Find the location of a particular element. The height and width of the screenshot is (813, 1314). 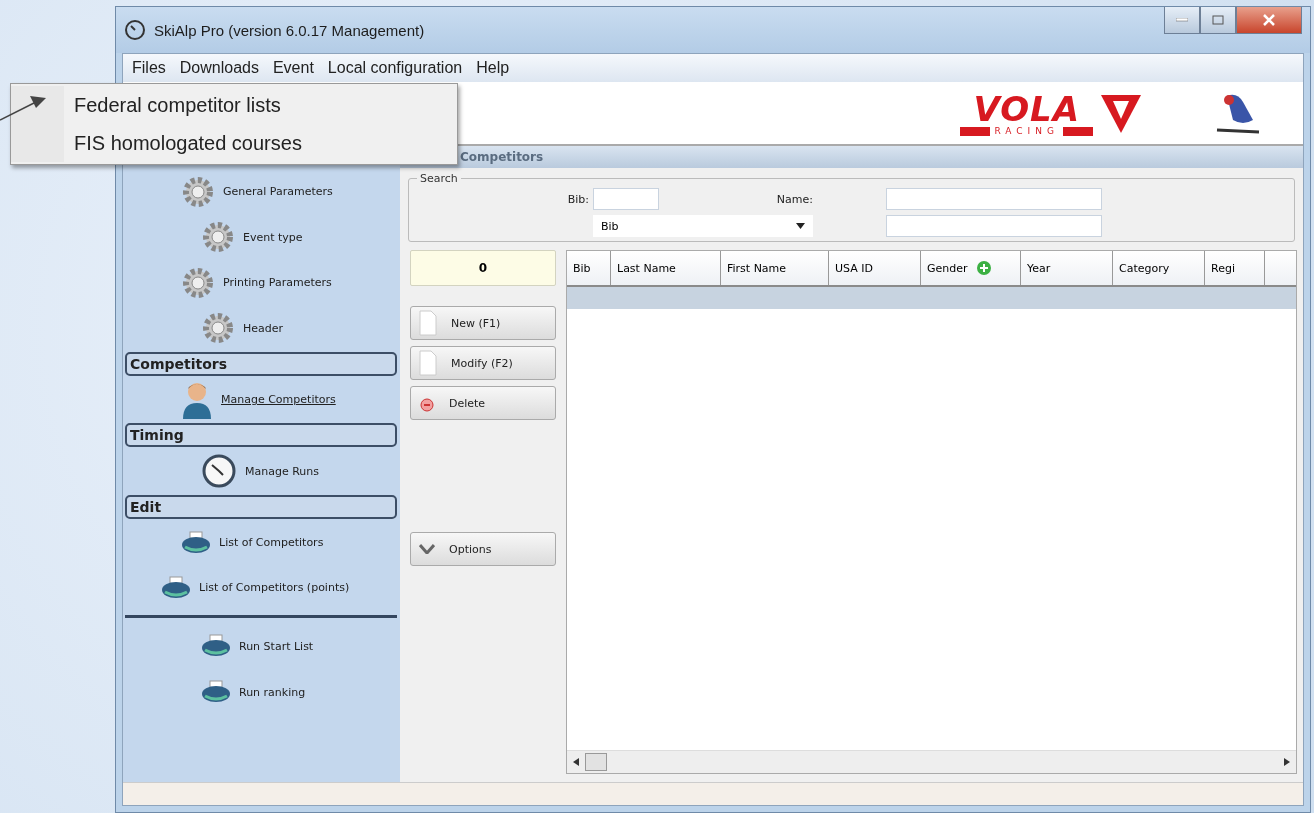

close-icon is located at coordinates (1269, 20).